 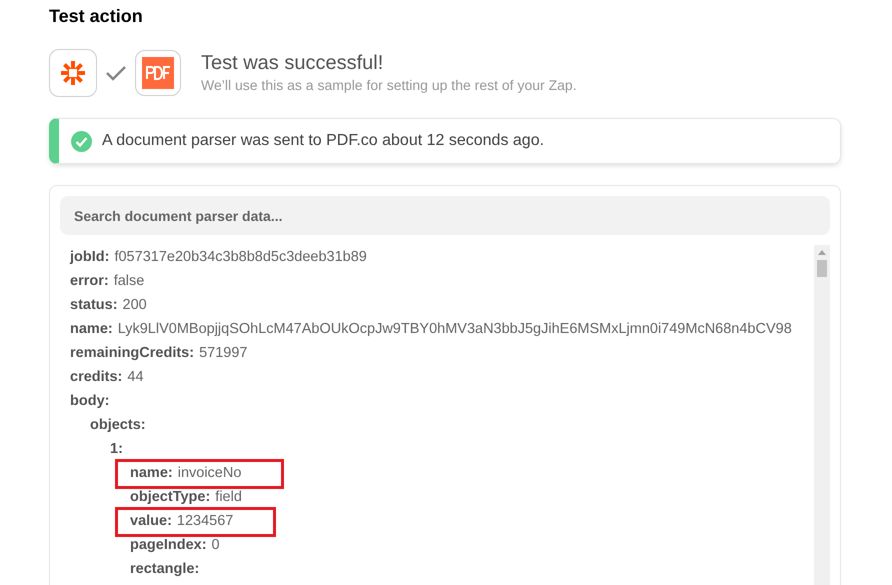 What do you see at coordinates (210, 474) in the screenshot?
I see `field-value: invoiceNo` at bounding box center [210, 474].